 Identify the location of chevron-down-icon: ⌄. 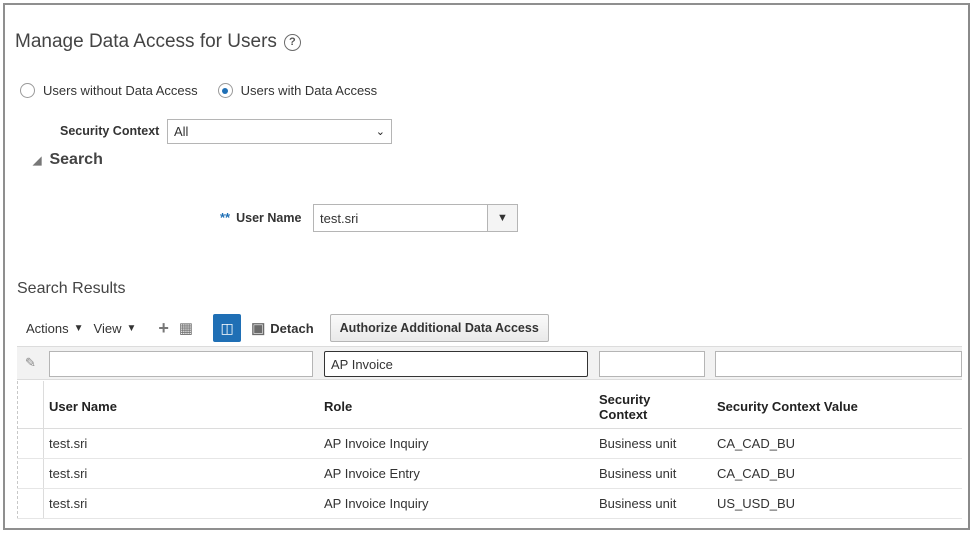
(380, 132).